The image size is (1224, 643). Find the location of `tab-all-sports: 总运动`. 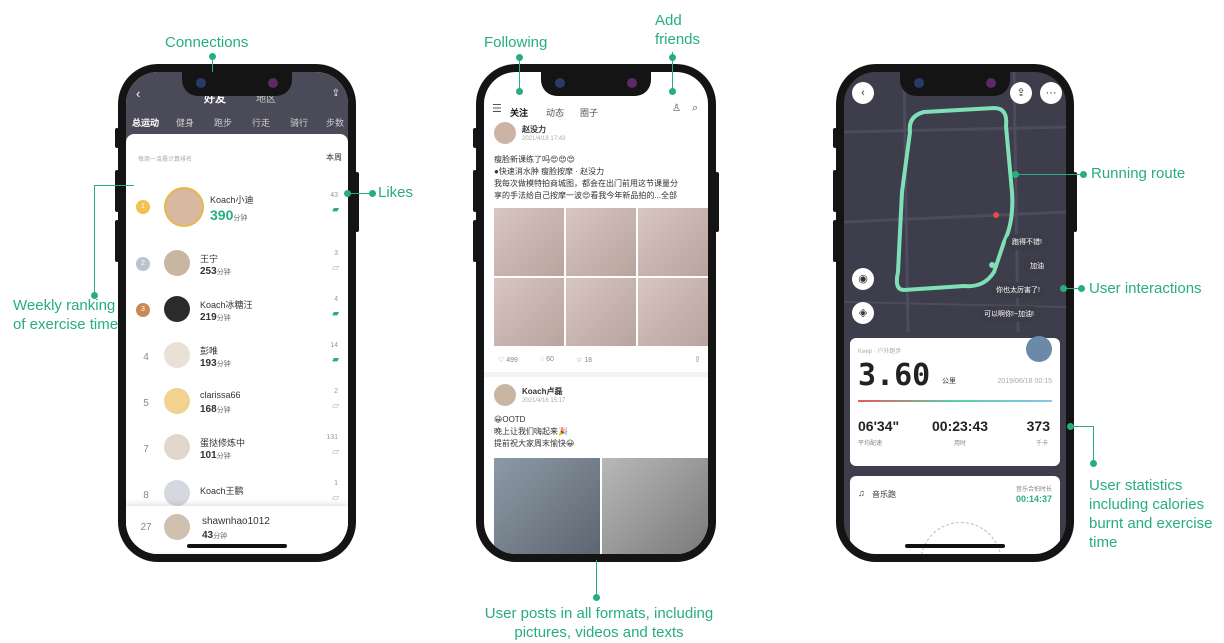

tab-all-sports: 总运动 is located at coordinates (145, 122).